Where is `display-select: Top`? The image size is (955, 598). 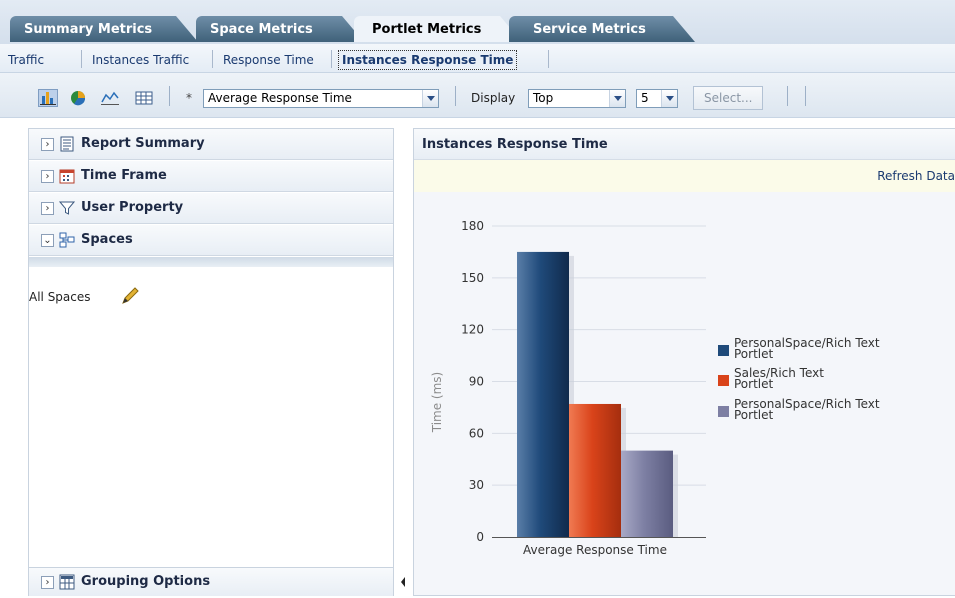
display-select: Top is located at coordinates (577, 98).